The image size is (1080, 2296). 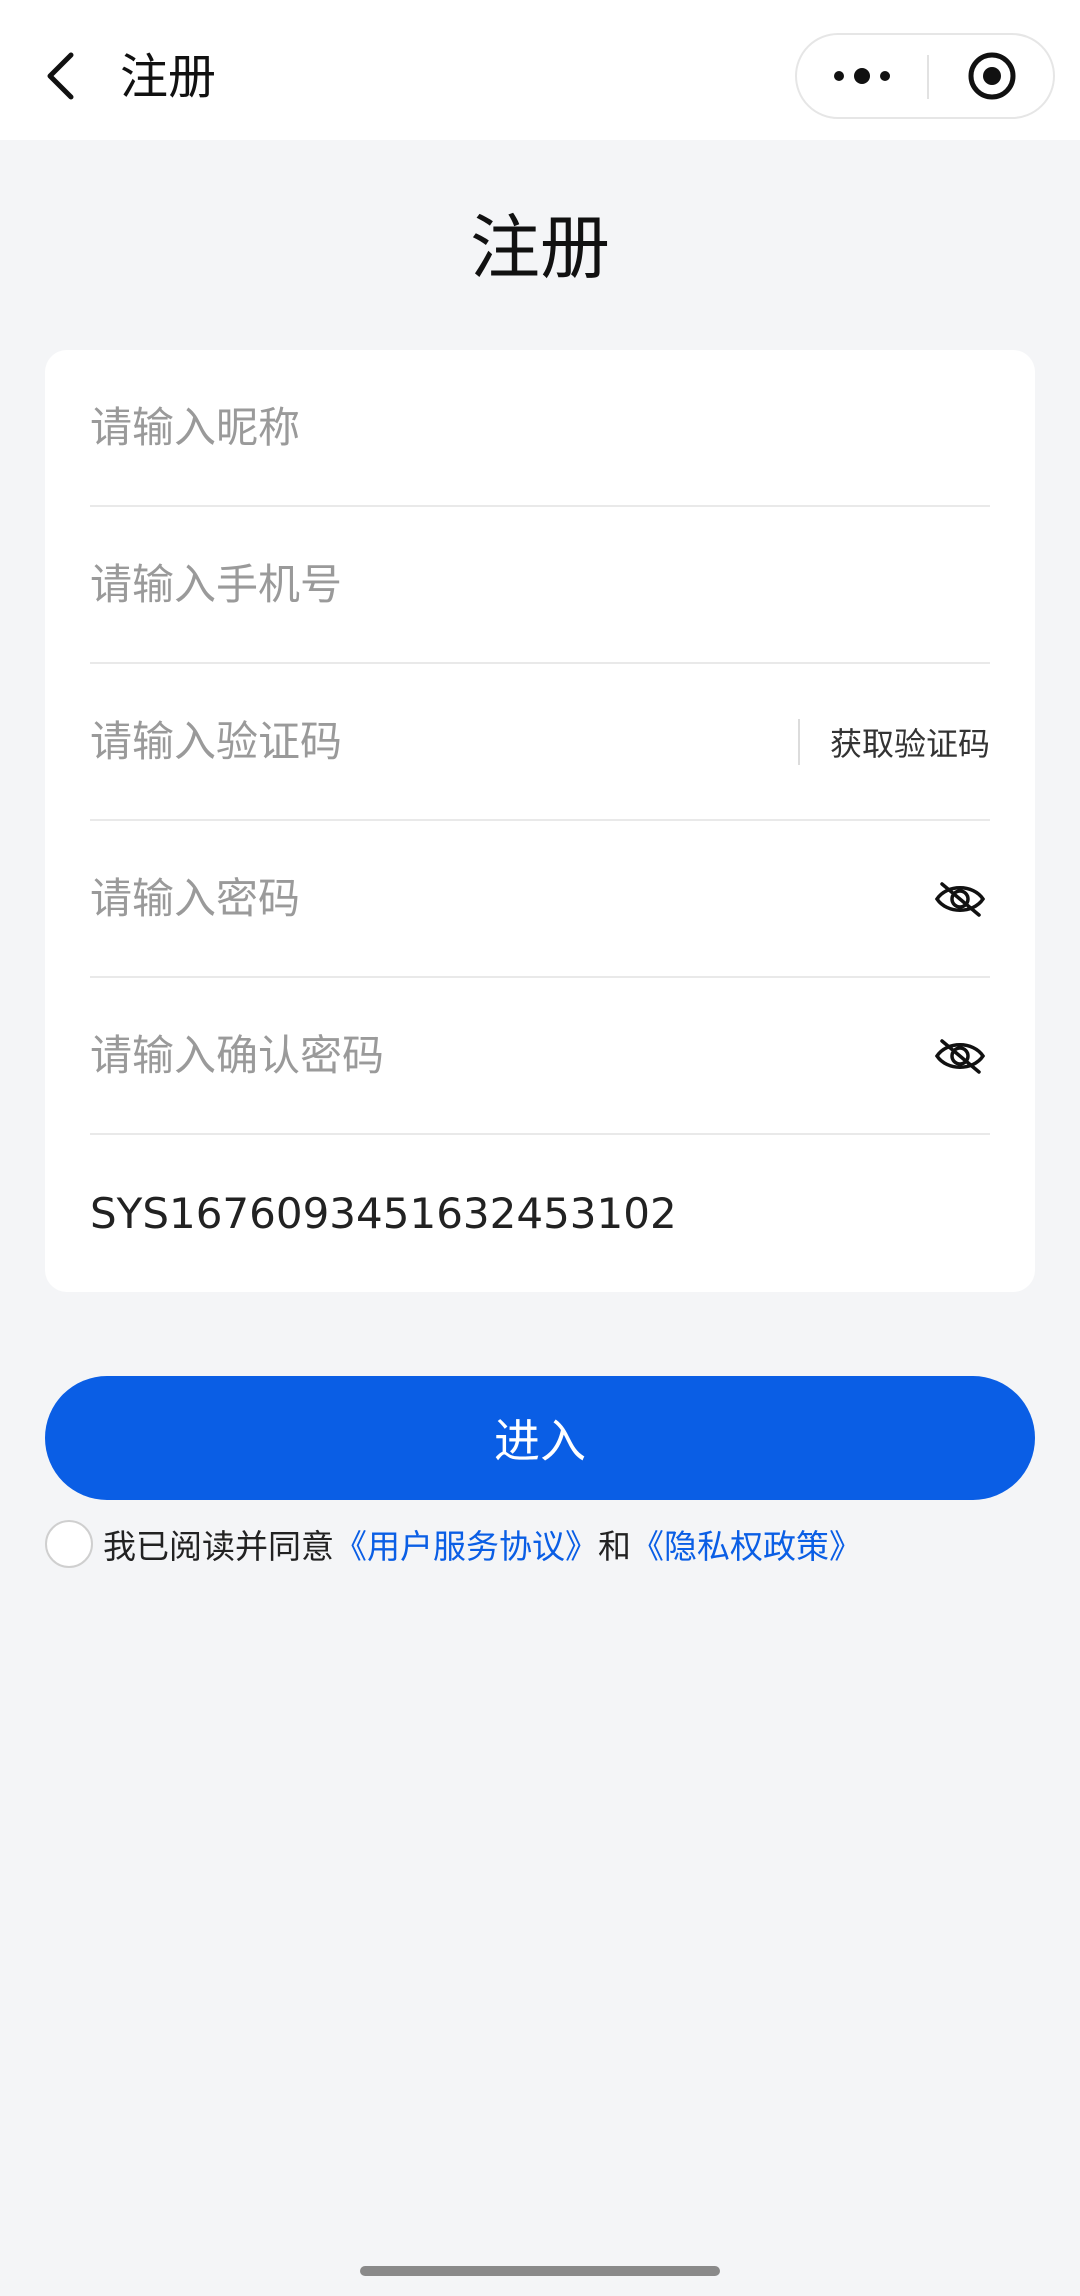 I want to click on agreement-row: 我已阅读并同意 《用户服务协议》 和 《隐私权政策》, so click(x=453, y=1544).